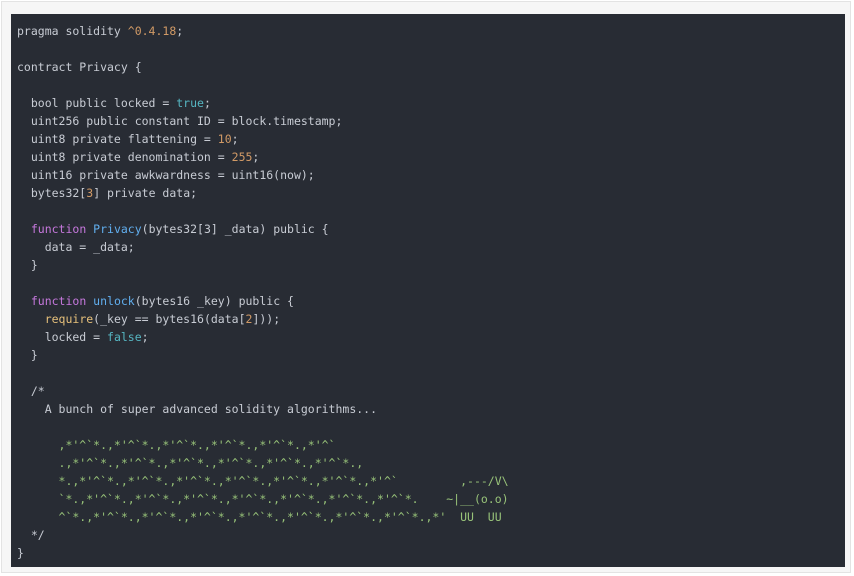 The image size is (854, 576). What do you see at coordinates (114, 229) in the screenshot?
I see `function-name: Privacy` at bounding box center [114, 229].